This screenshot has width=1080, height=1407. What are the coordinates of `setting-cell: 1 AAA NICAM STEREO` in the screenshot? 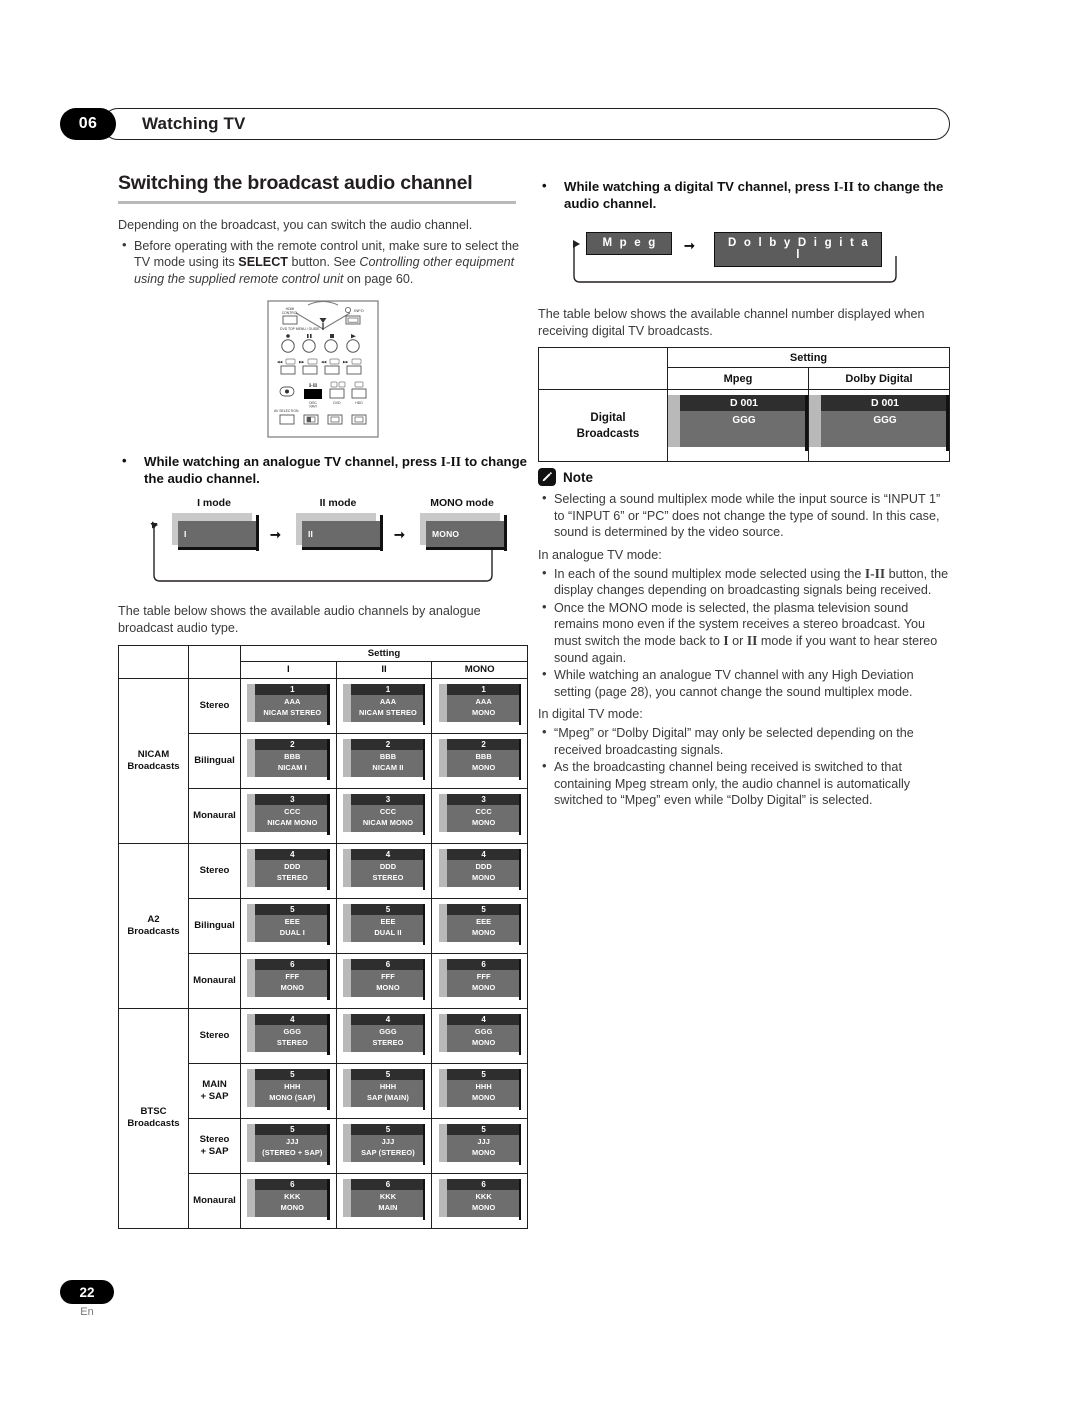 It's located at (288, 705).